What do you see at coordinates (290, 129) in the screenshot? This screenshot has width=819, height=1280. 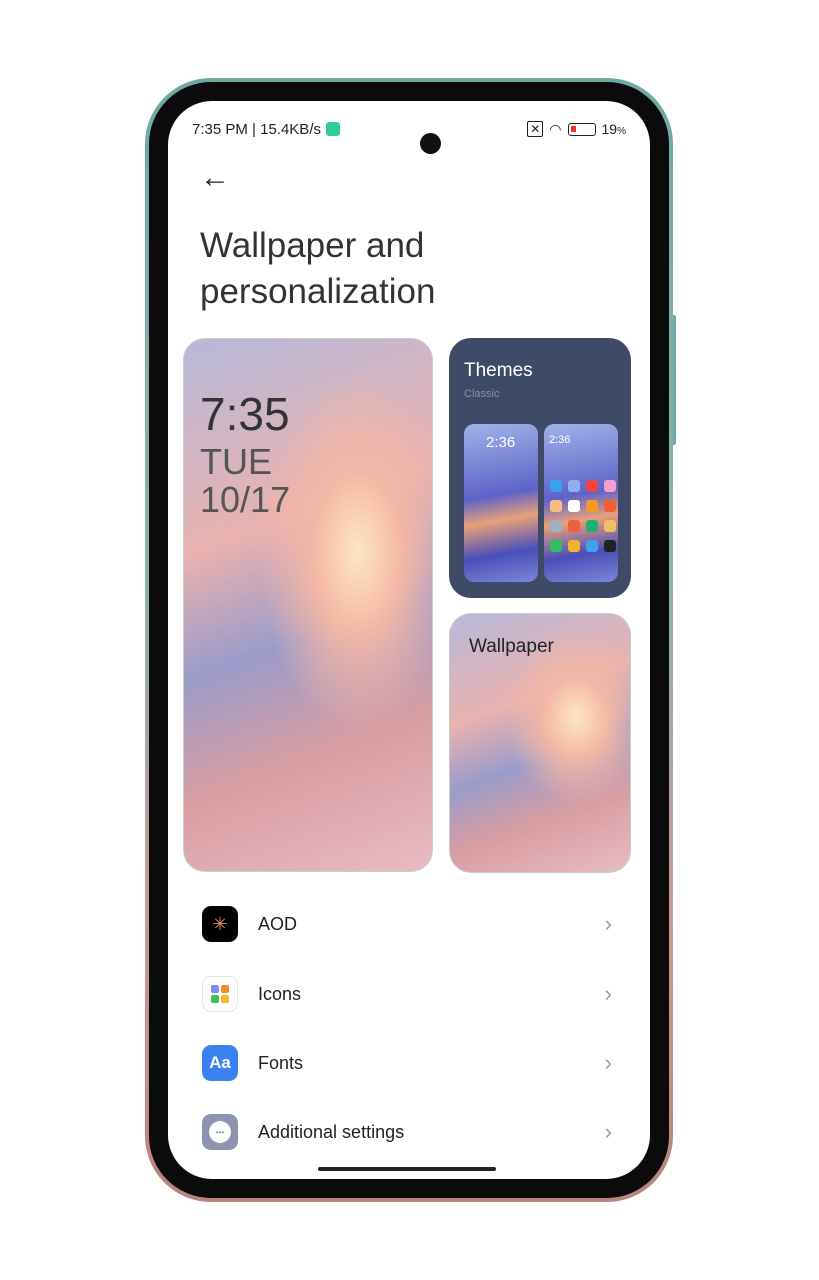 I see `network-speed: 15.4KB/s` at bounding box center [290, 129].